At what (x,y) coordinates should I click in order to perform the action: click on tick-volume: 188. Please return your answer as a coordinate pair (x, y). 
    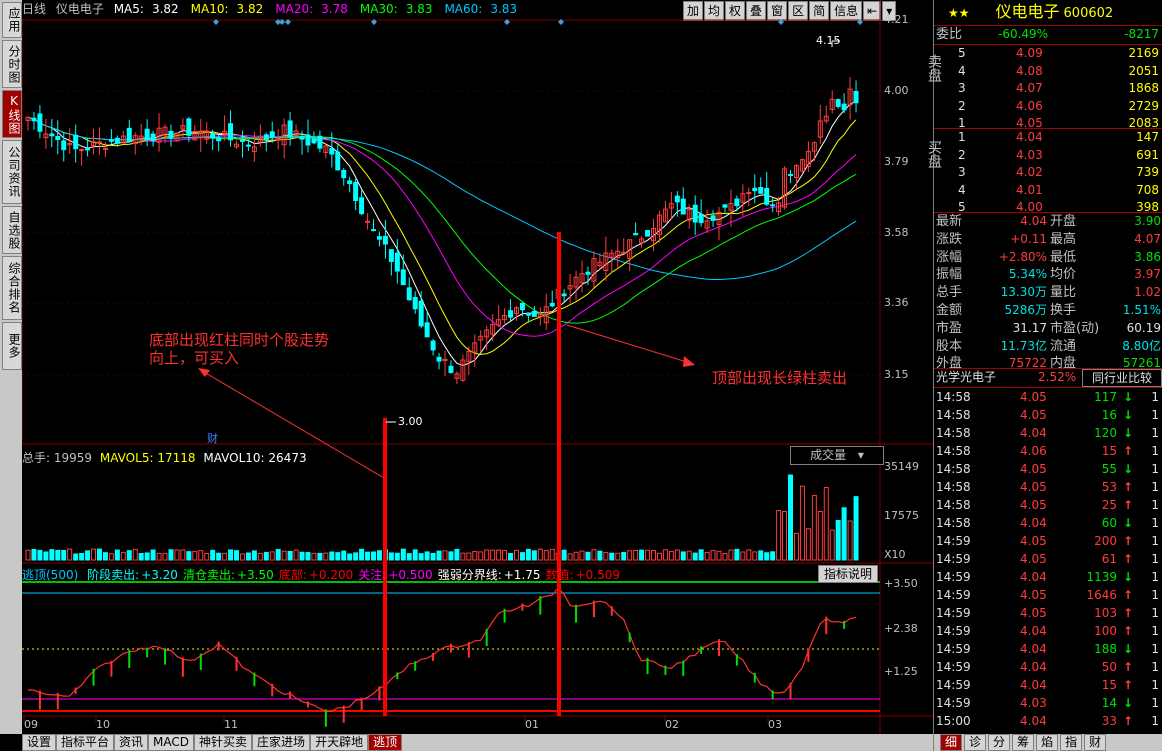
    Looking at the image, I should click on (1105, 649).